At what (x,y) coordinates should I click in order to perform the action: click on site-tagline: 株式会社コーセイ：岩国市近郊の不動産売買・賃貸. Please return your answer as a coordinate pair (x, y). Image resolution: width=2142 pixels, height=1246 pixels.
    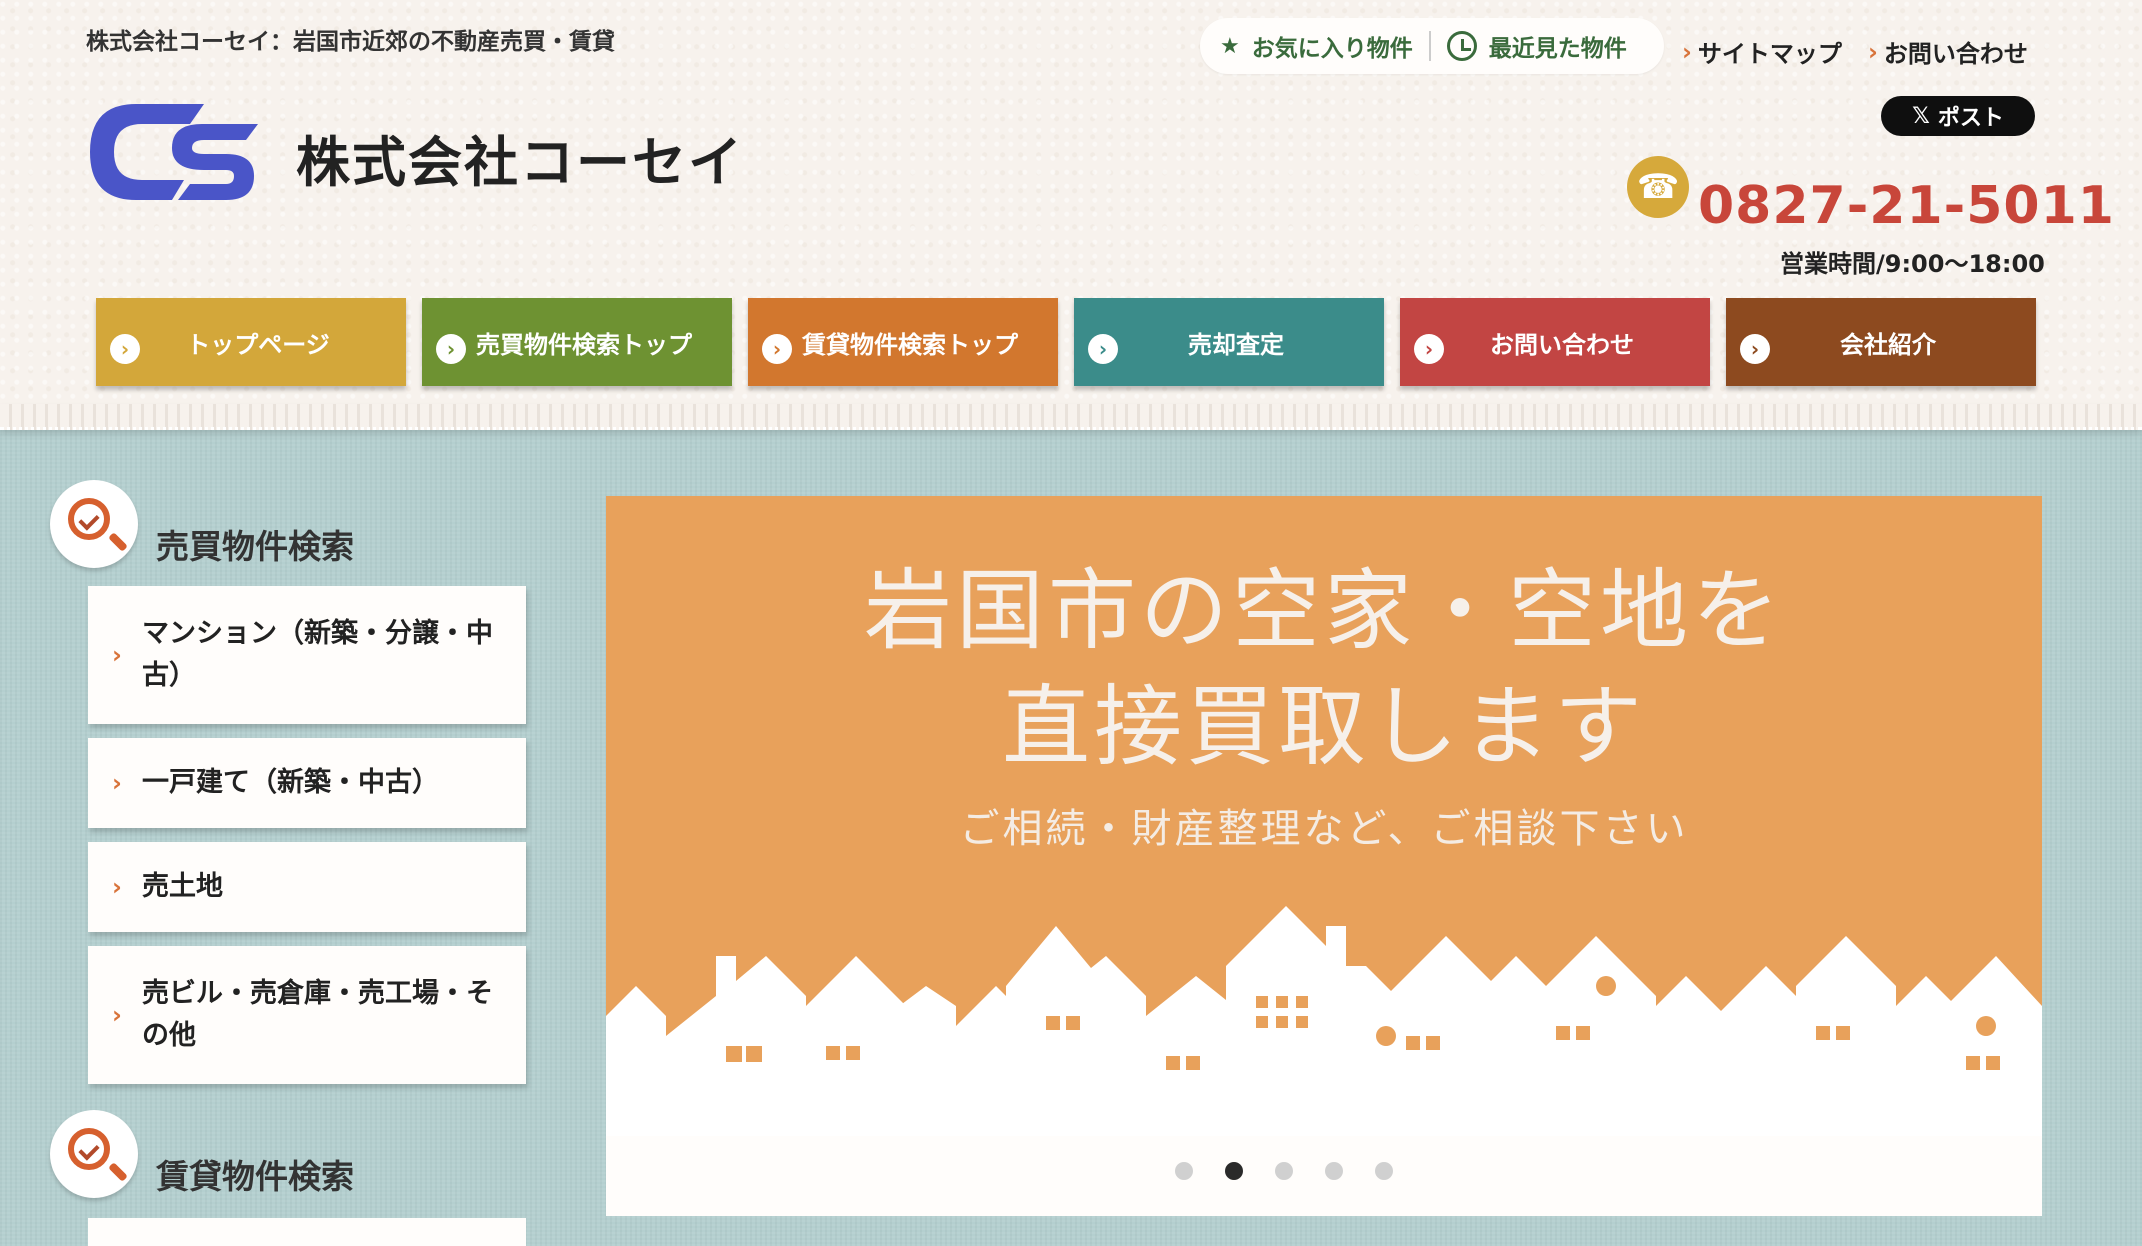
    Looking at the image, I should click on (350, 42).